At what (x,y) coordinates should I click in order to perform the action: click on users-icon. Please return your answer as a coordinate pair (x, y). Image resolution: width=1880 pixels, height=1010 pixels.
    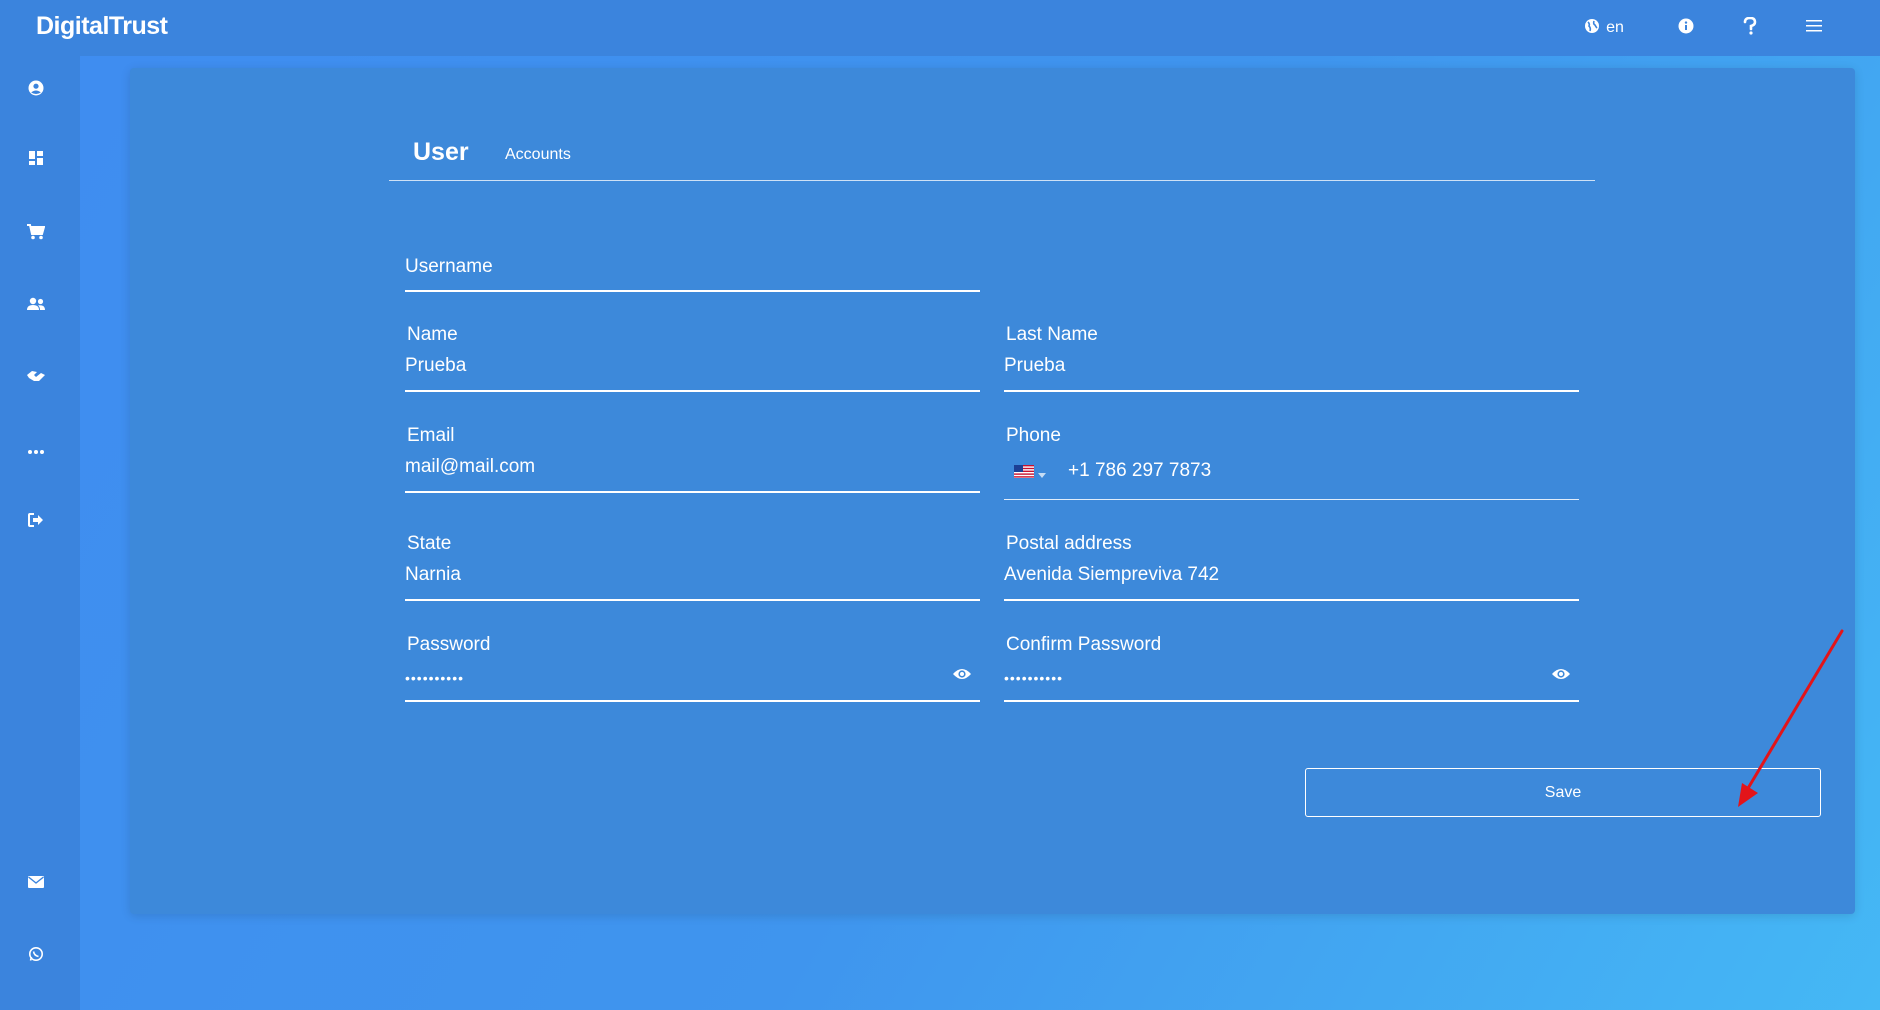
    Looking at the image, I should click on (36, 306).